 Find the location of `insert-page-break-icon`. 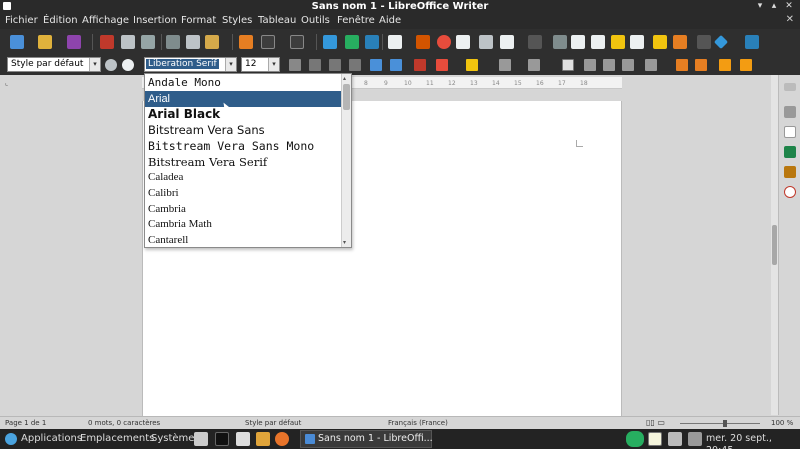

insert-page-break-icon is located at coordinates (486, 42).